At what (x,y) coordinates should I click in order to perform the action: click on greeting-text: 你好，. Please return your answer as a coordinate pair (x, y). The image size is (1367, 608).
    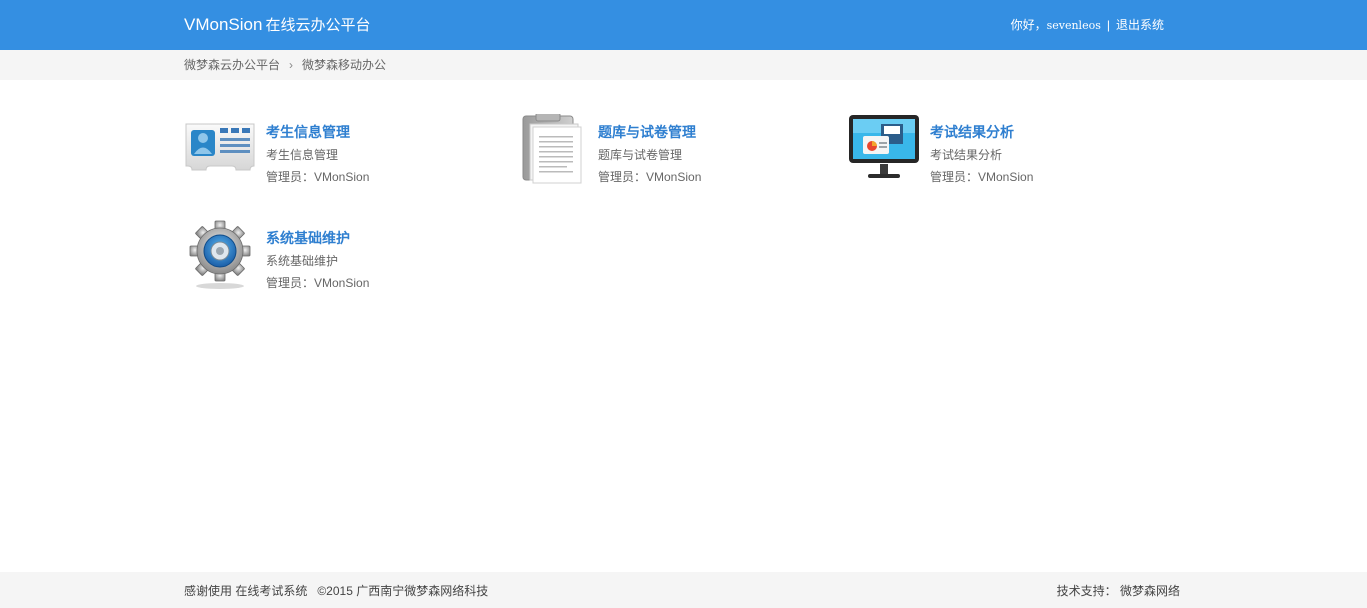
    Looking at the image, I should click on (1028, 25).